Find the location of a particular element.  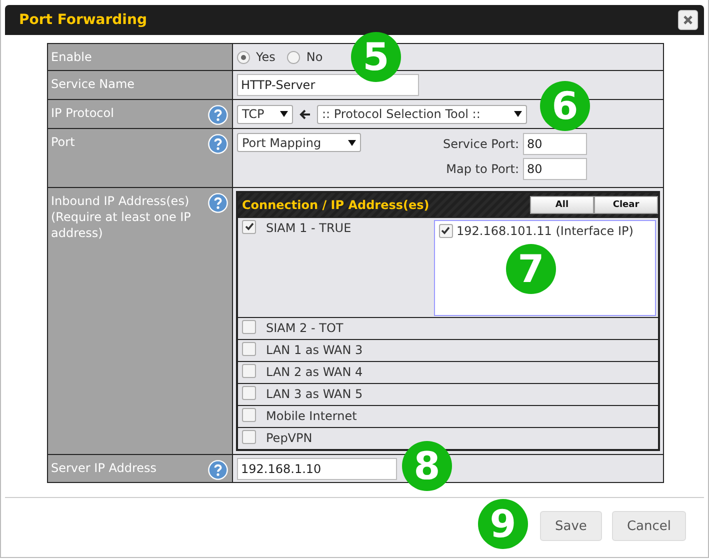

radio-label: Yes is located at coordinates (266, 57).